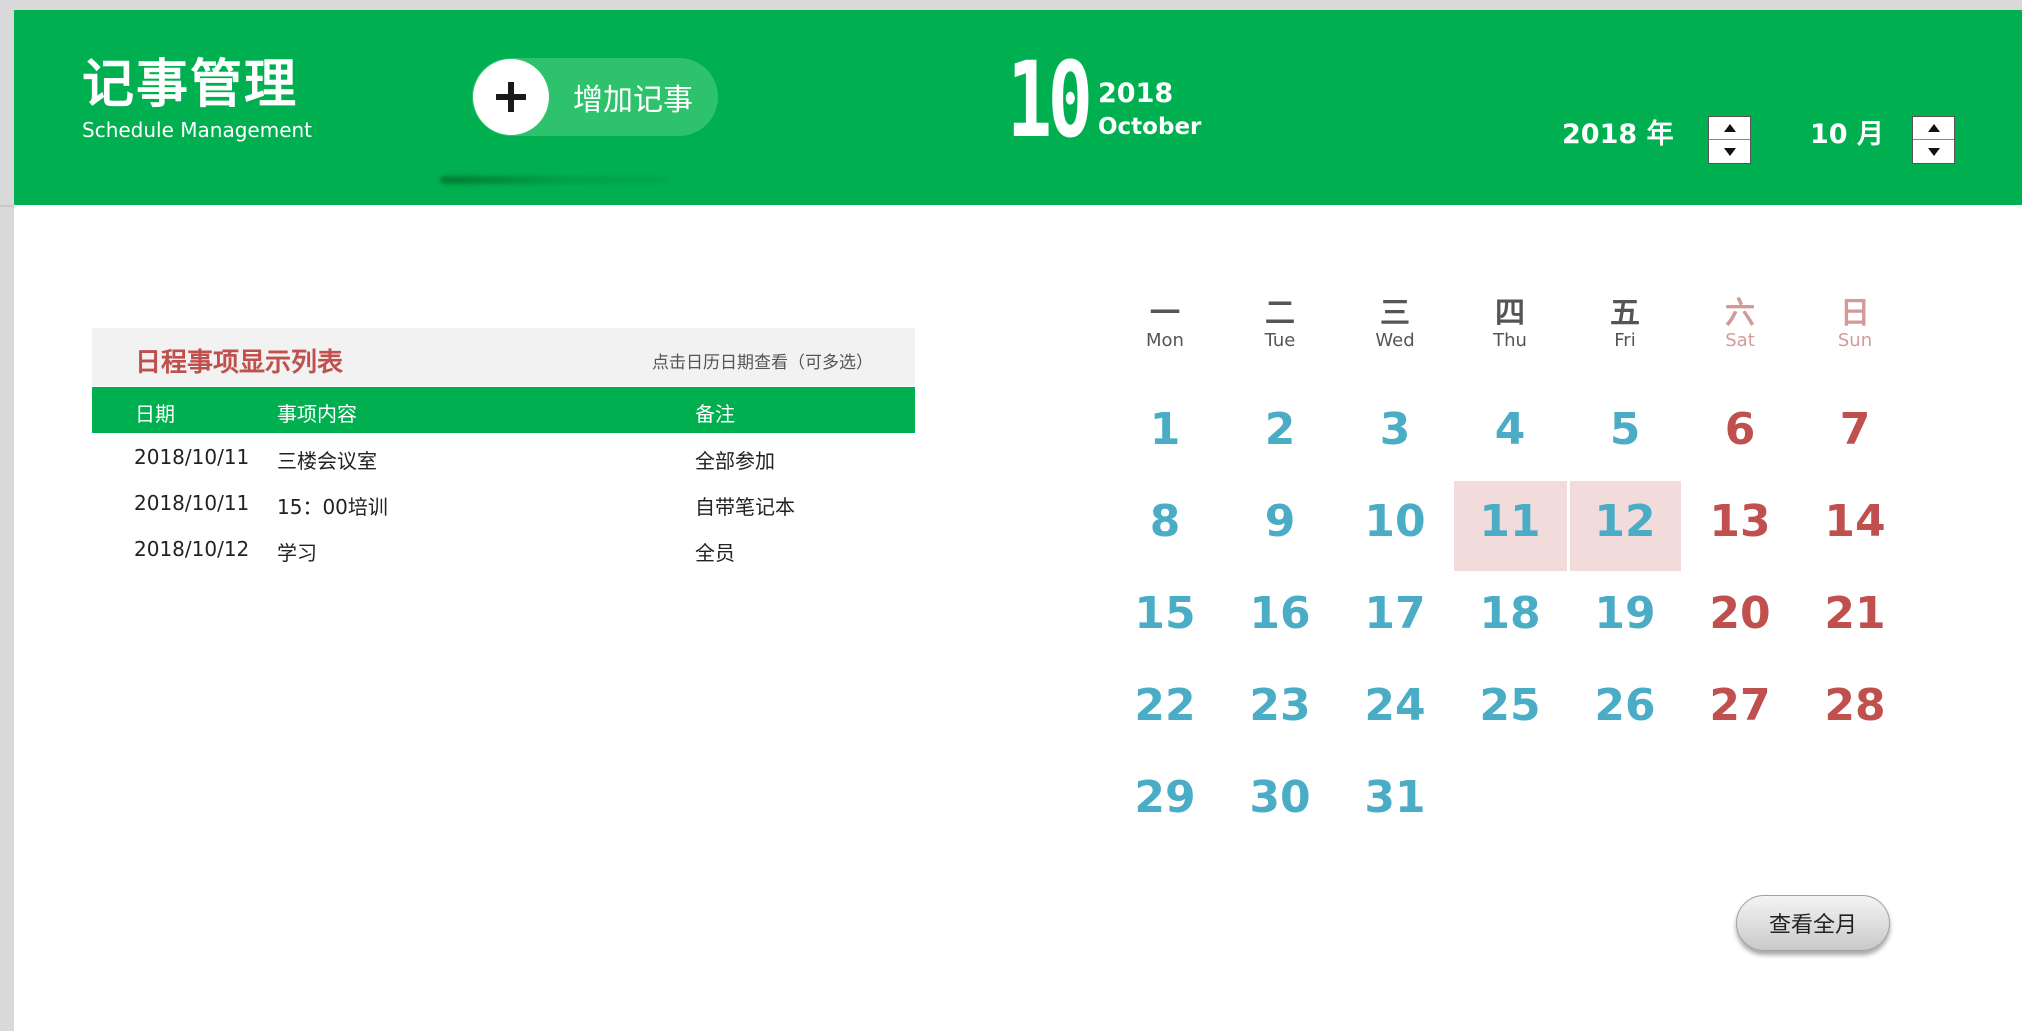  Describe the element at coordinates (1510, 521) in the screenshot. I see `calendar-day-selected: 11` at that location.